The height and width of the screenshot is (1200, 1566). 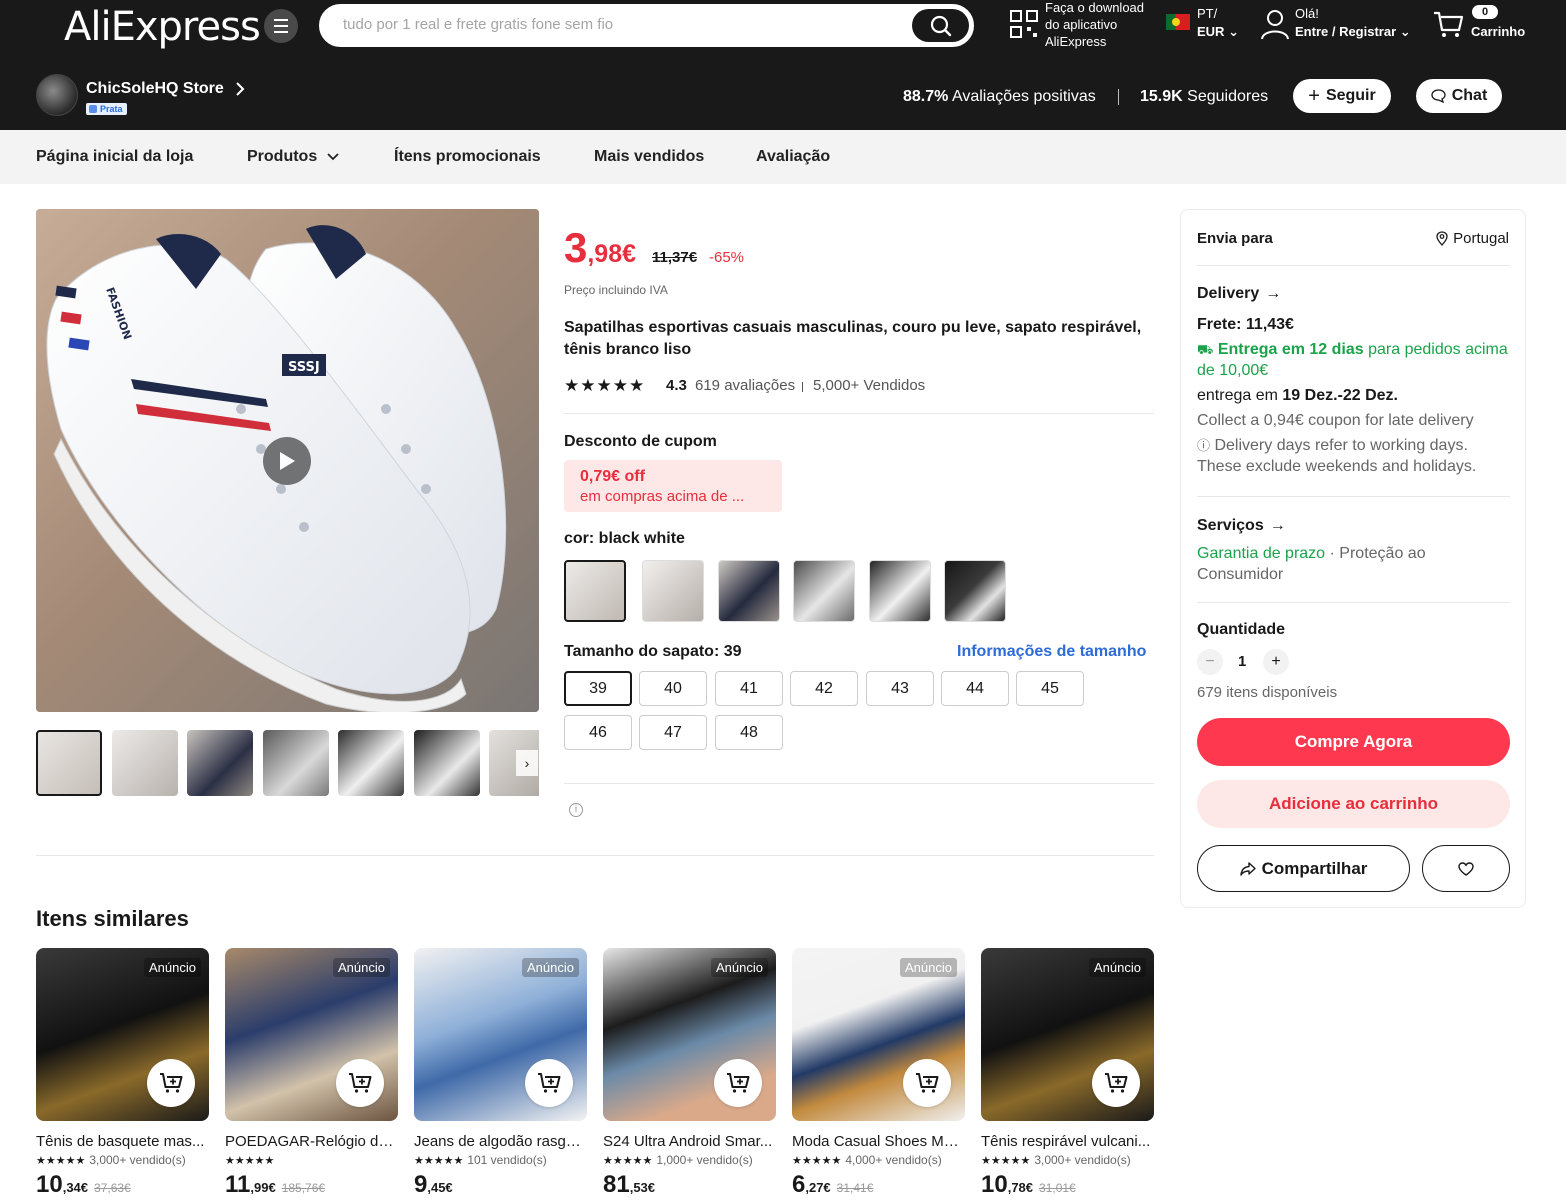 I want to click on delivery-link: Delivery →, so click(x=1239, y=294).